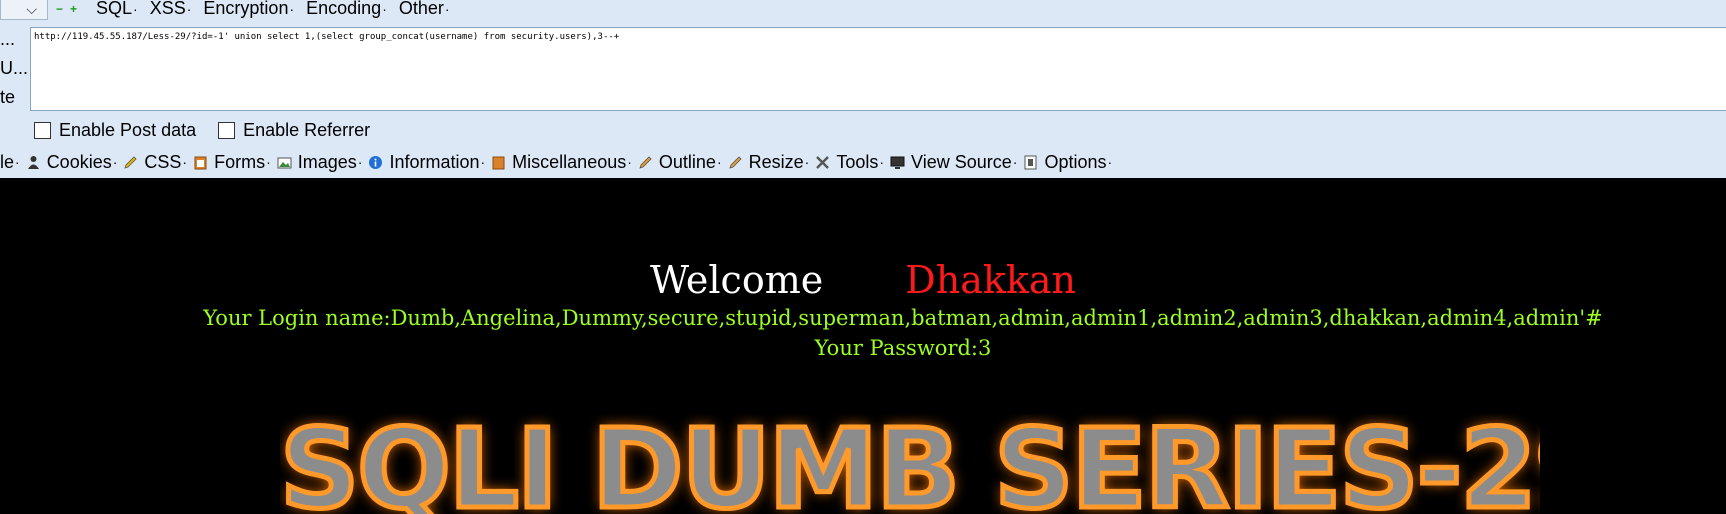  Describe the element at coordinates (961, 161) in the screenshot. I see `menu-view-source-label: View Source` at that location.